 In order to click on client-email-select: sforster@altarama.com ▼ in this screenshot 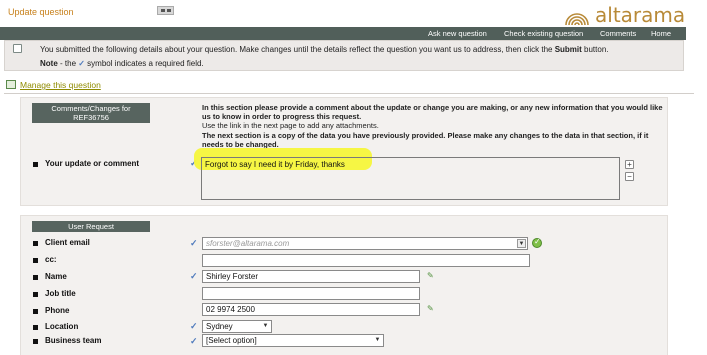, I will do `click(365, 243)`.